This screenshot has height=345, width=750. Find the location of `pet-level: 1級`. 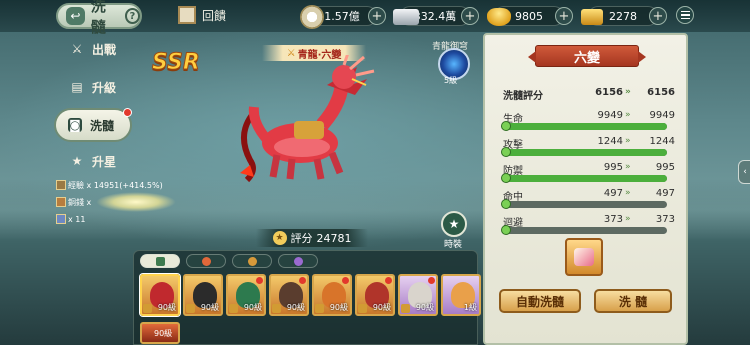

pet-level: 1級 is located at coordinates (470, 307).